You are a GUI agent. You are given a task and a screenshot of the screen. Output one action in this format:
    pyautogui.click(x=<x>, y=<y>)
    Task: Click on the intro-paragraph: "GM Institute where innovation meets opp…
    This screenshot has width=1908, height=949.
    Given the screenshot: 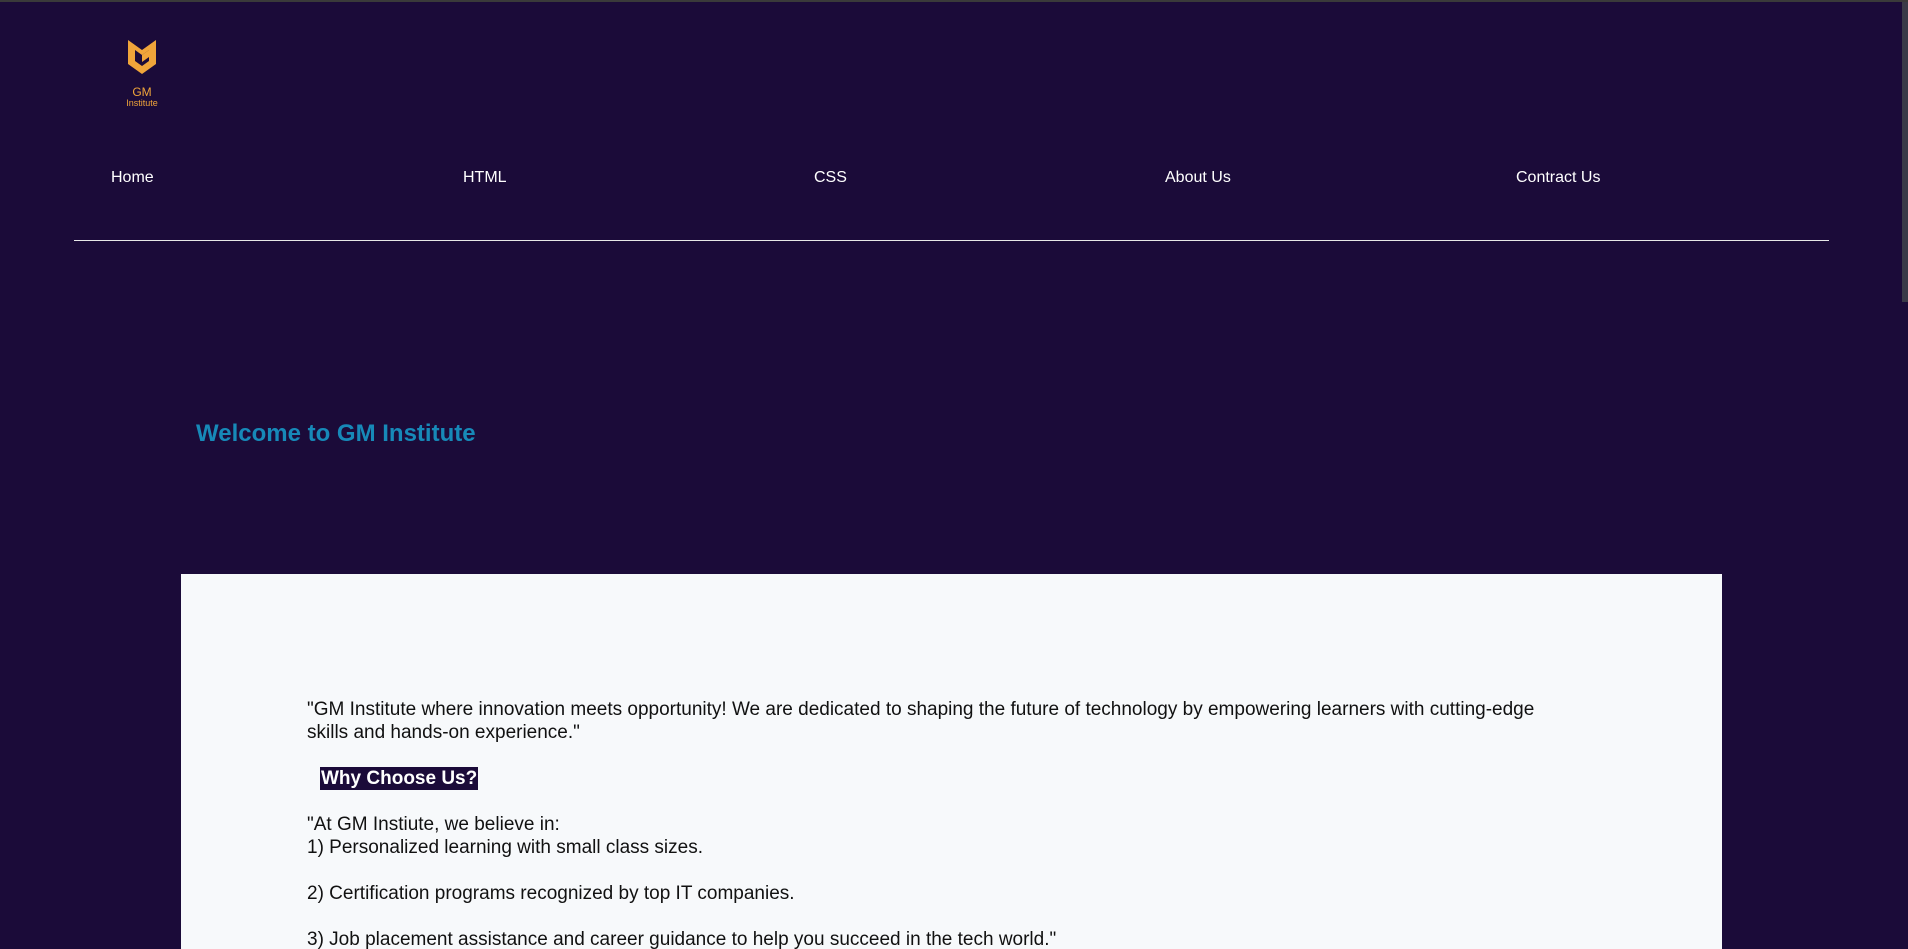 What is the action you would take?
    pyautogui.click(x=921, y=721)
    